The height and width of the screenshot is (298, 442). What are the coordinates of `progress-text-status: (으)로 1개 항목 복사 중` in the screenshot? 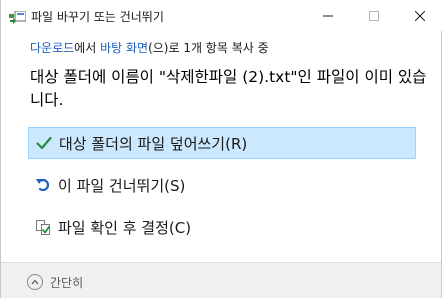 It's located at (208, 48).